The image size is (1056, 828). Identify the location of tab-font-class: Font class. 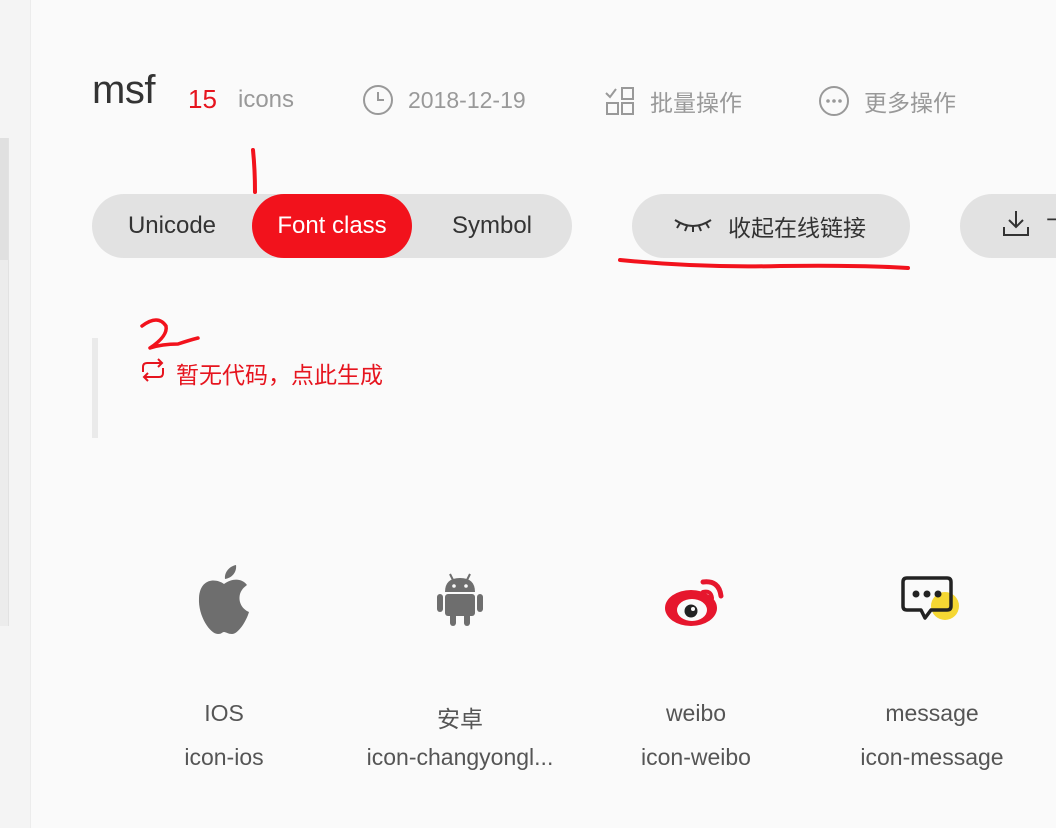
(332, 226).